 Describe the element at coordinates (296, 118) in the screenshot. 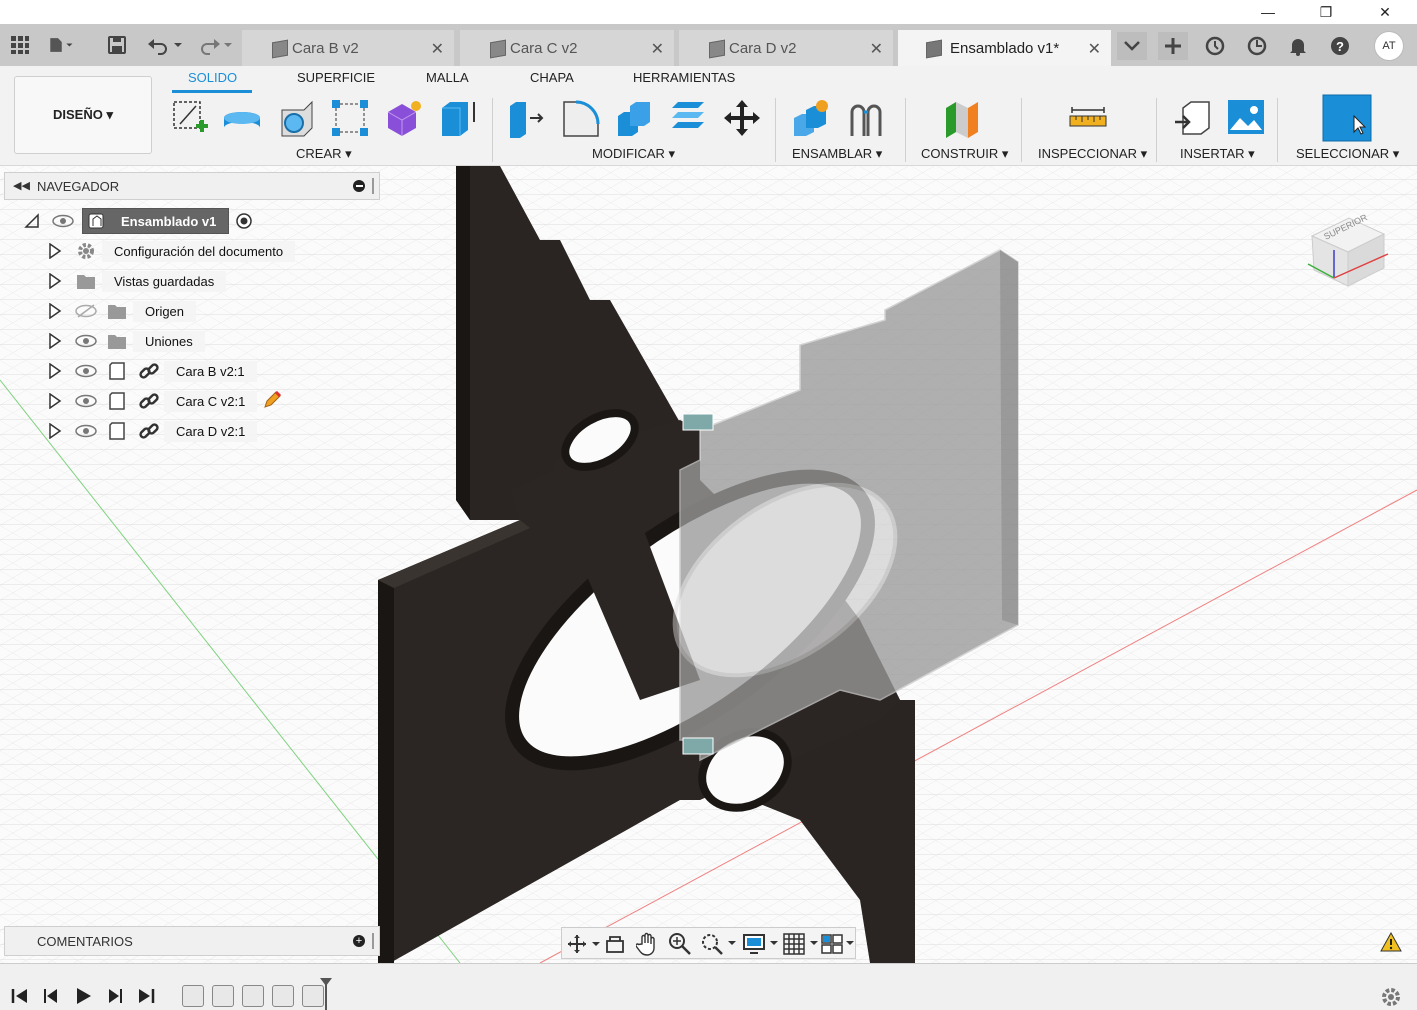

I see `revolve-icon` at that location.